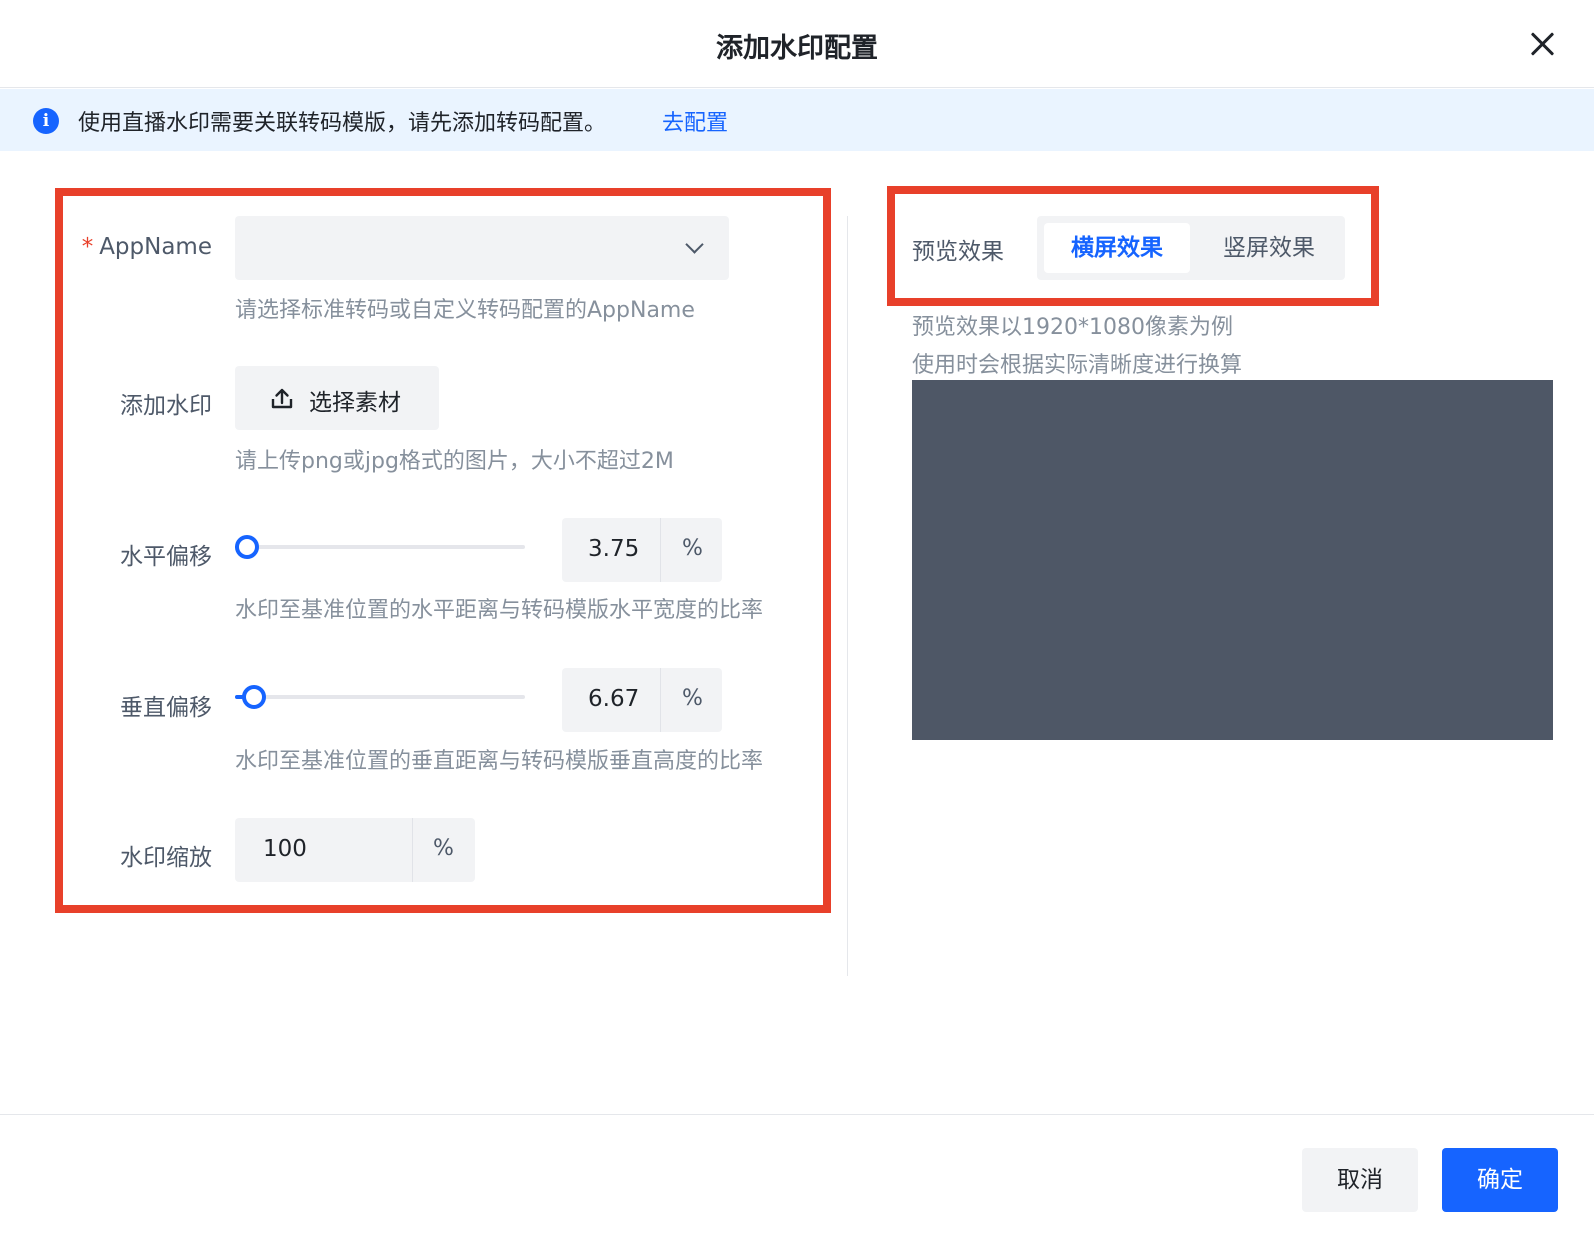 This screenshot has width=1594, height=1244. What do you see at coordinates (1232, 560) in the screenshot?
I see `preview-canvas` at bounding box center [1232, 560].